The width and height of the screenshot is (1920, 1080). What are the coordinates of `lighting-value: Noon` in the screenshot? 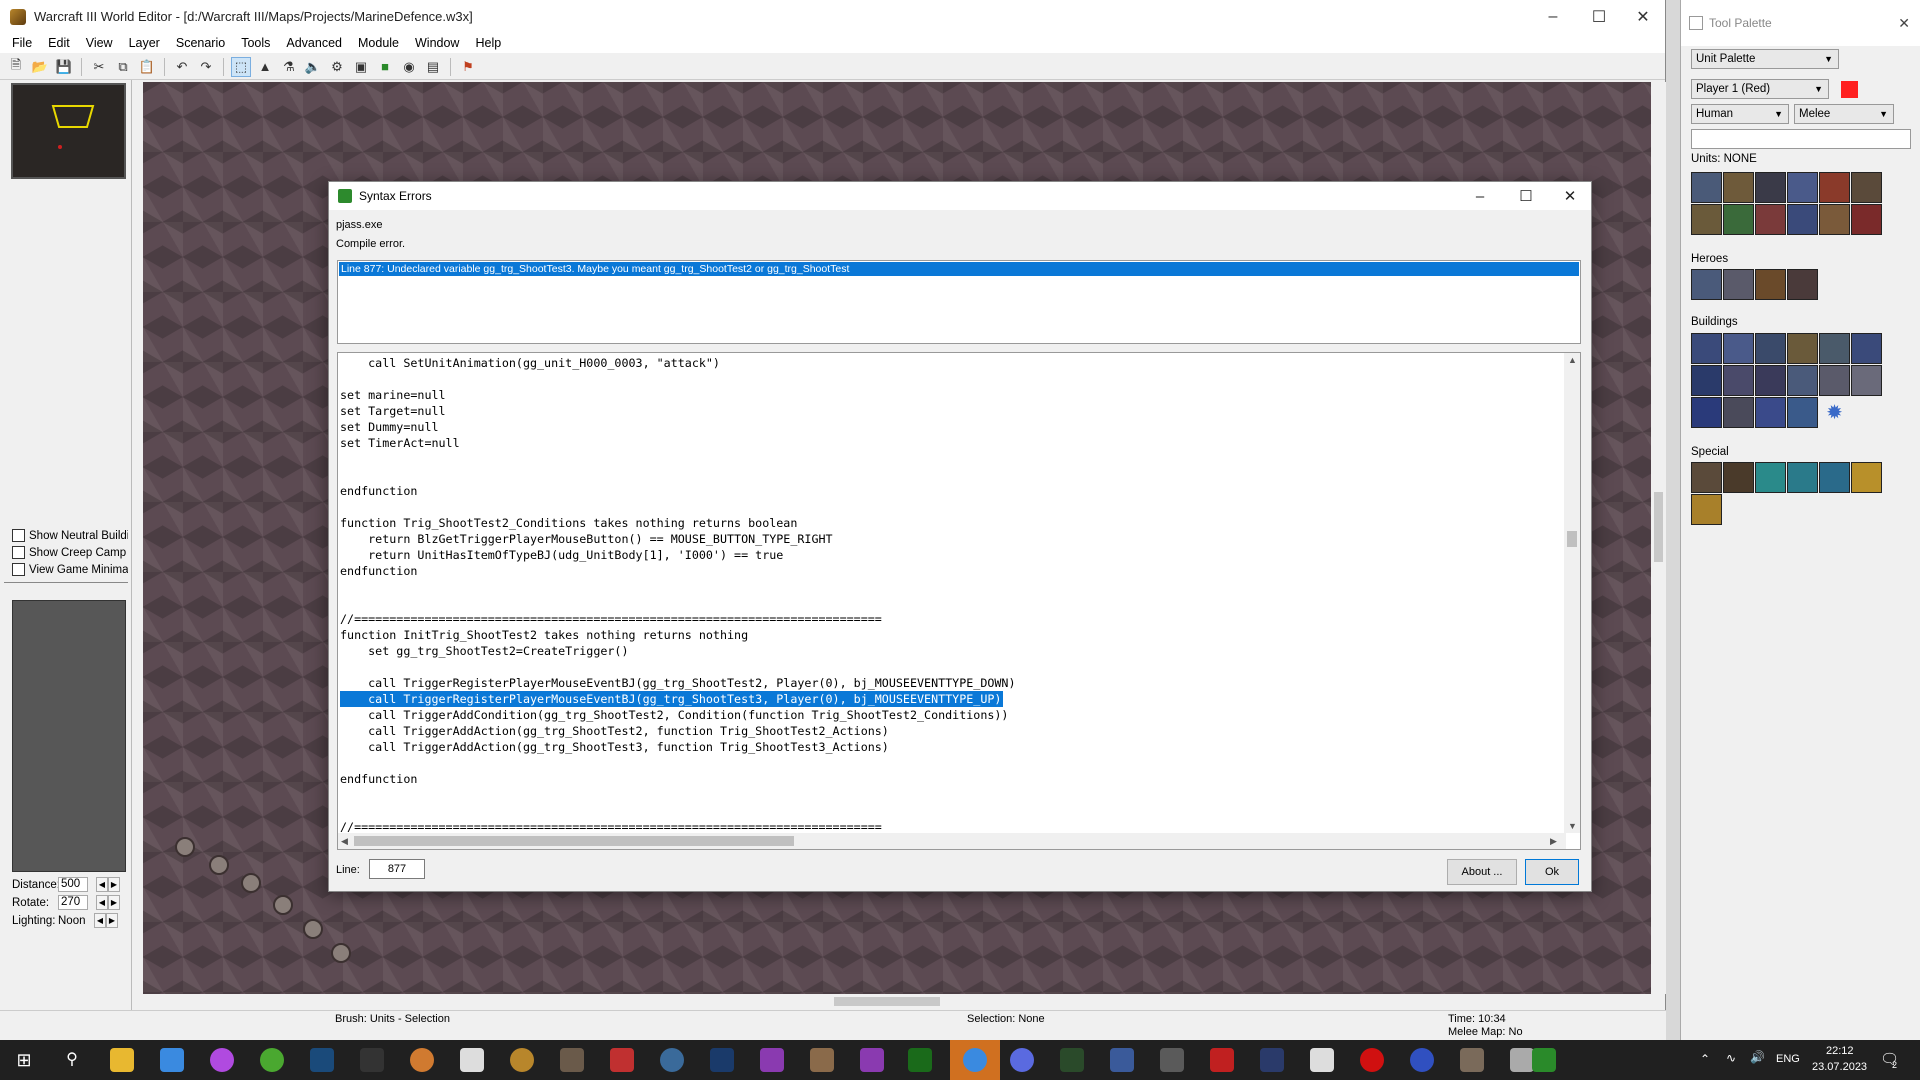 It's located at (75, 921).